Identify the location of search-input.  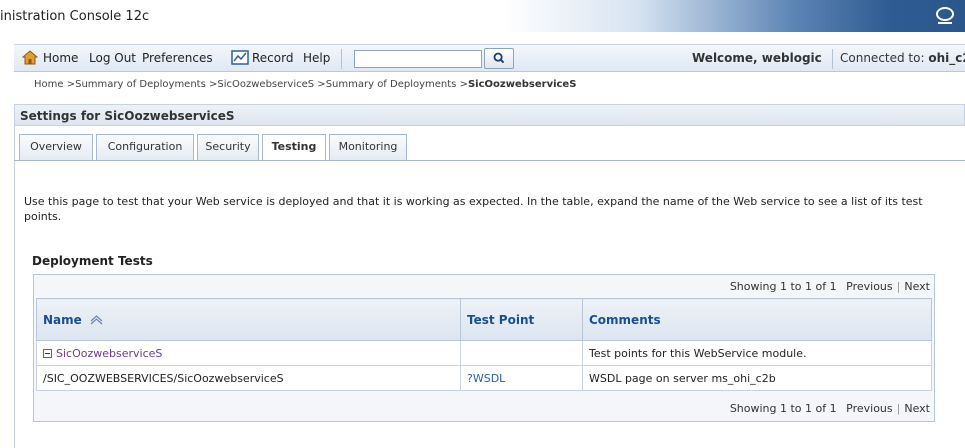
(418, 59).